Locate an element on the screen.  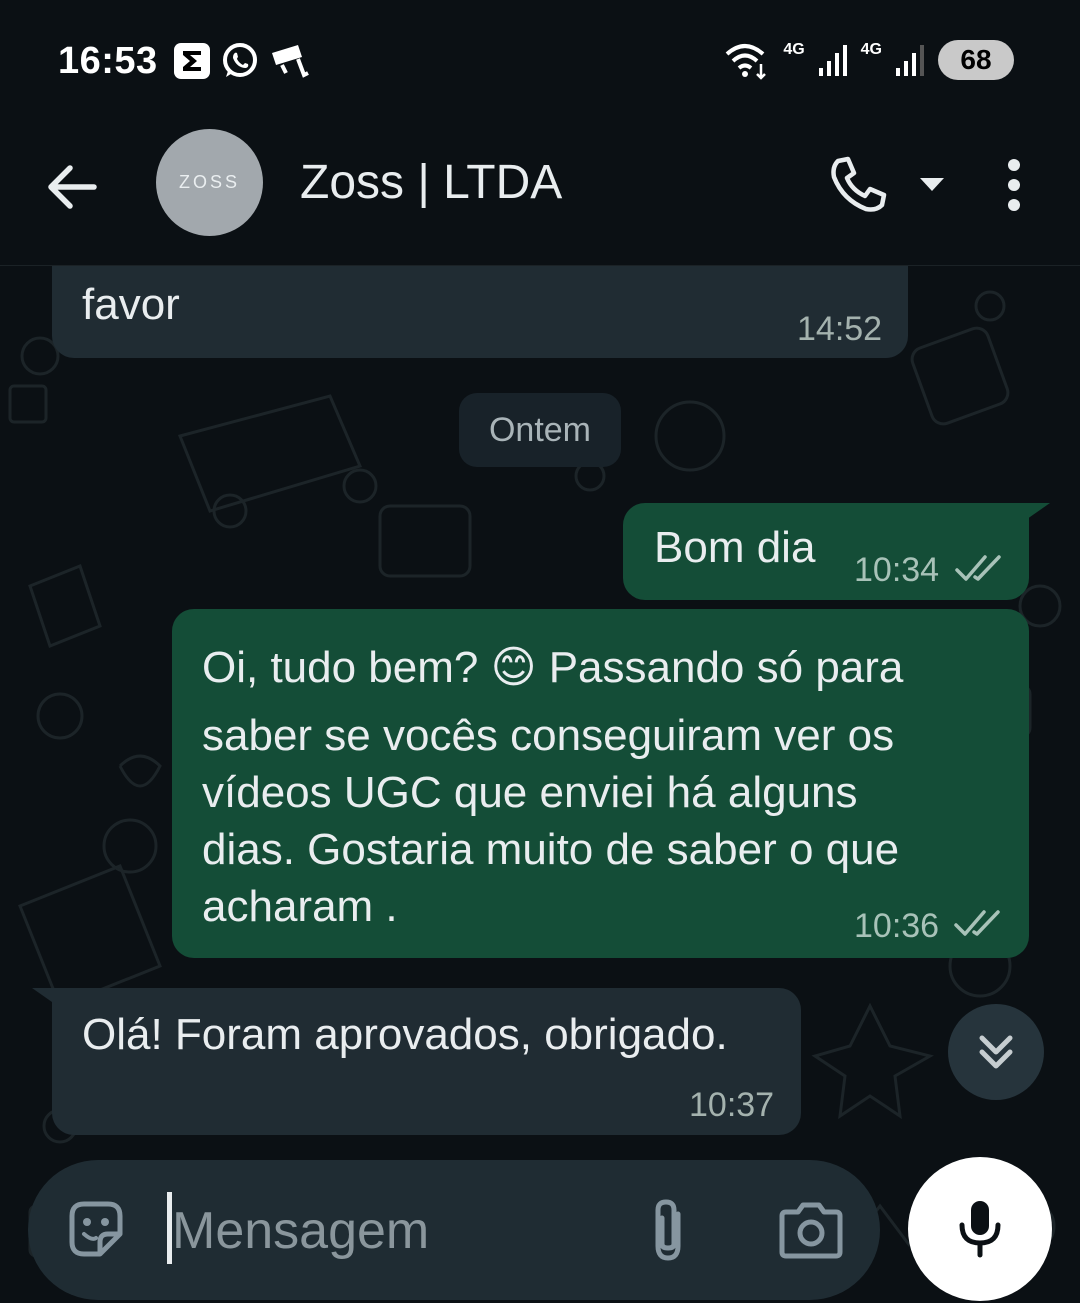
contact-name: Zoss | LTDA is located at coordinates (431, 182).